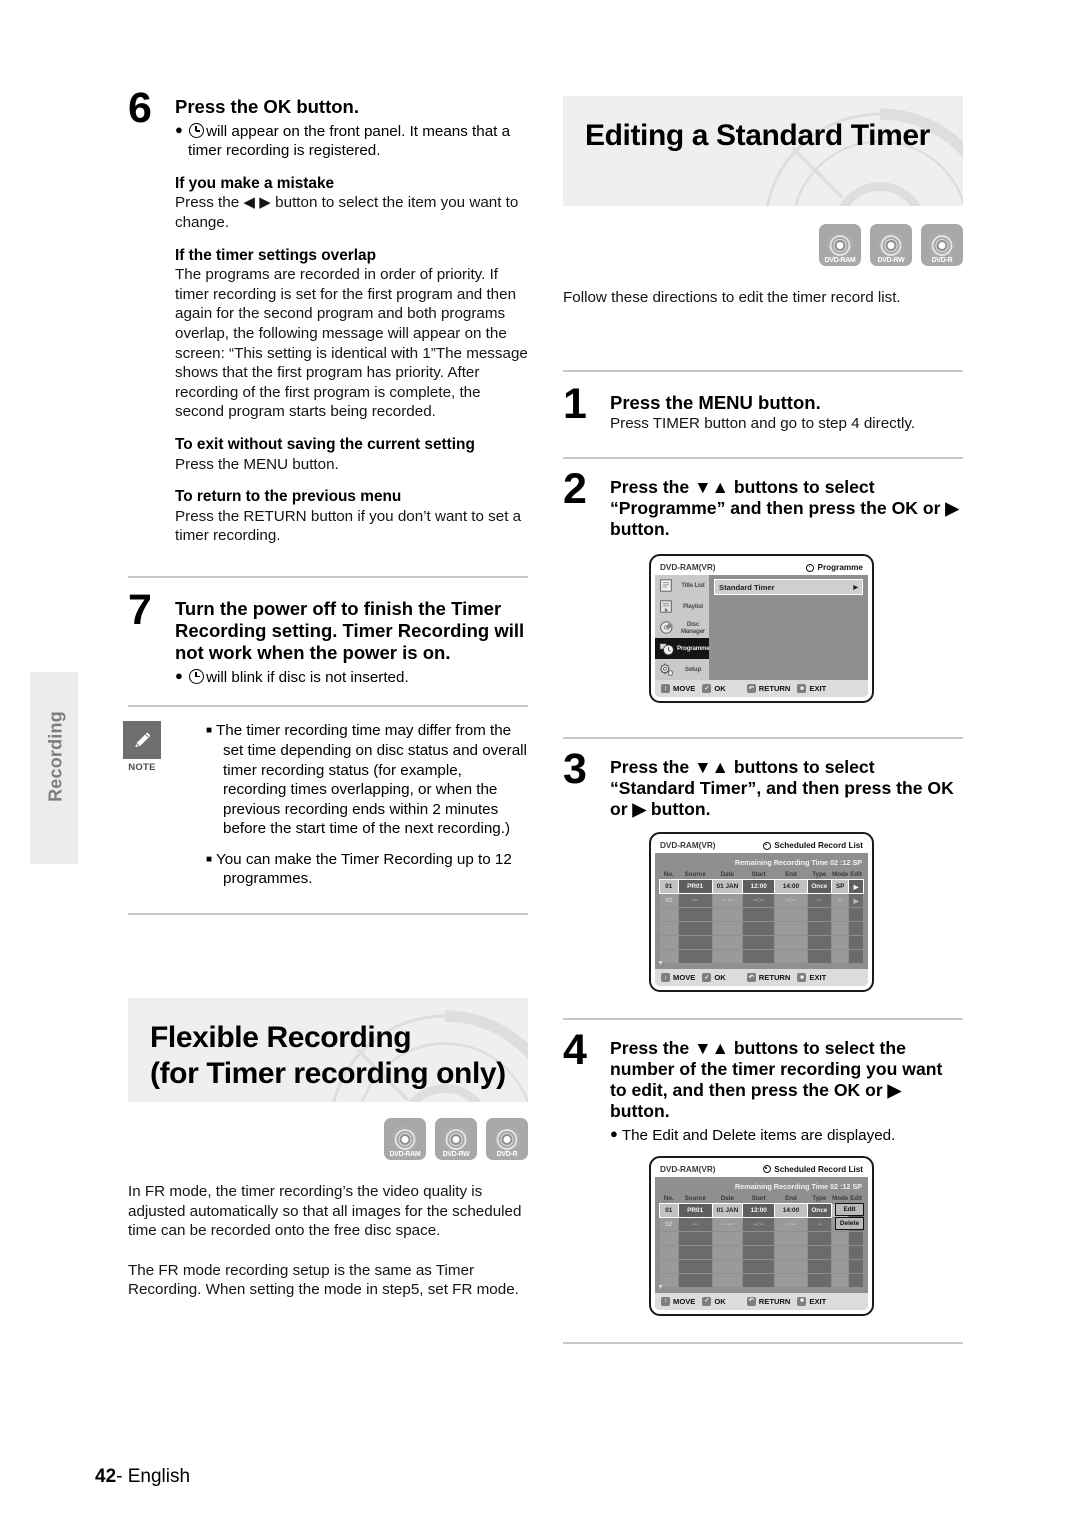 The height and width of the screenshot is (1526, 1080). What do you see at coordinates (682, 669) in the screenshot?
I see `sidebar-item-setup: Setup` at bounding box center [682, 669].